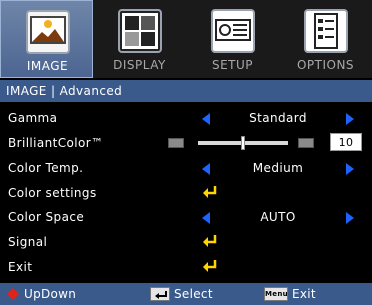  What do you see at coordinates (28, 242) in the screenshot?
I see `signal-label: Signal` at bounding box center [28, 242].